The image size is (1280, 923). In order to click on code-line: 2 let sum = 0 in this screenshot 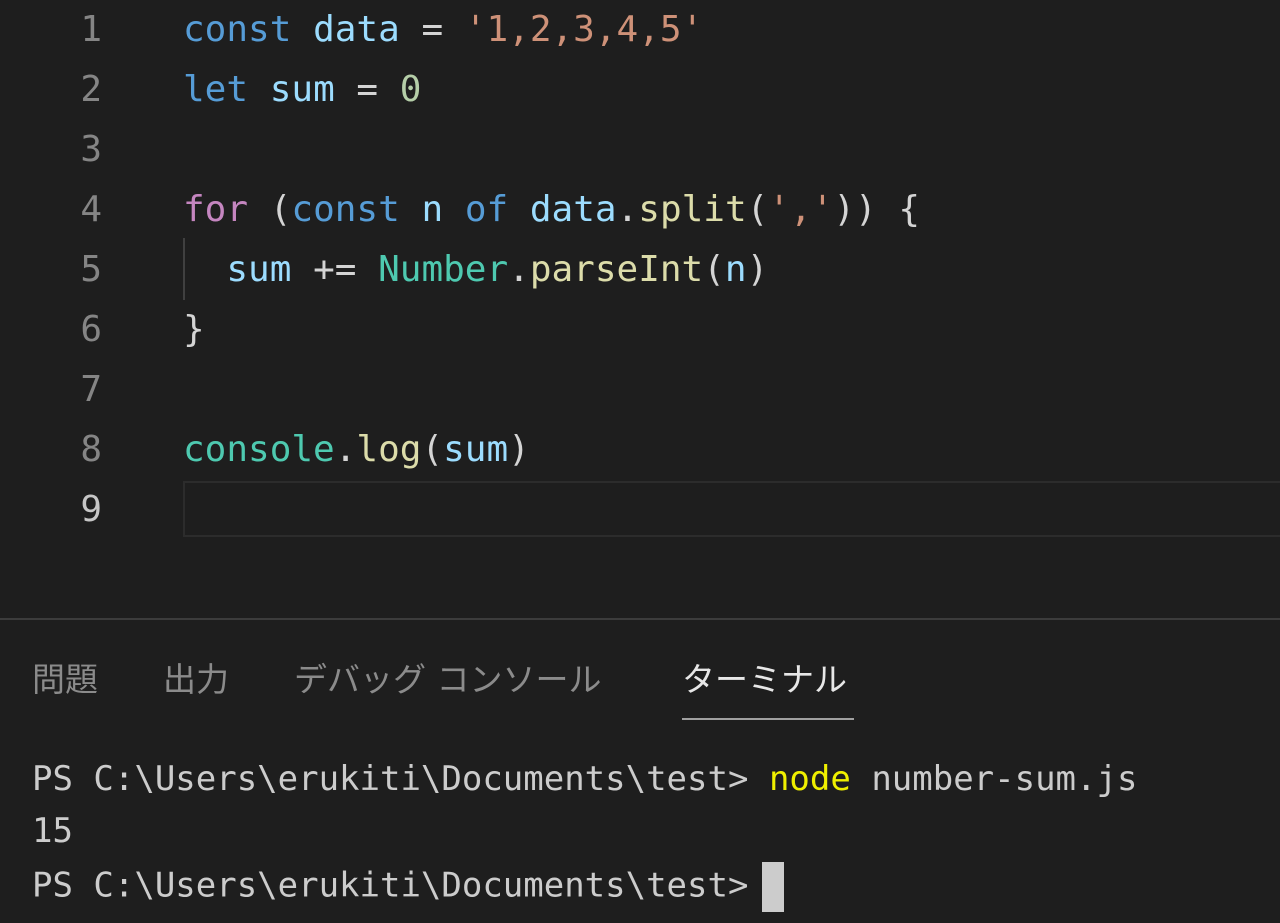, I will do `click(640, 90)`.